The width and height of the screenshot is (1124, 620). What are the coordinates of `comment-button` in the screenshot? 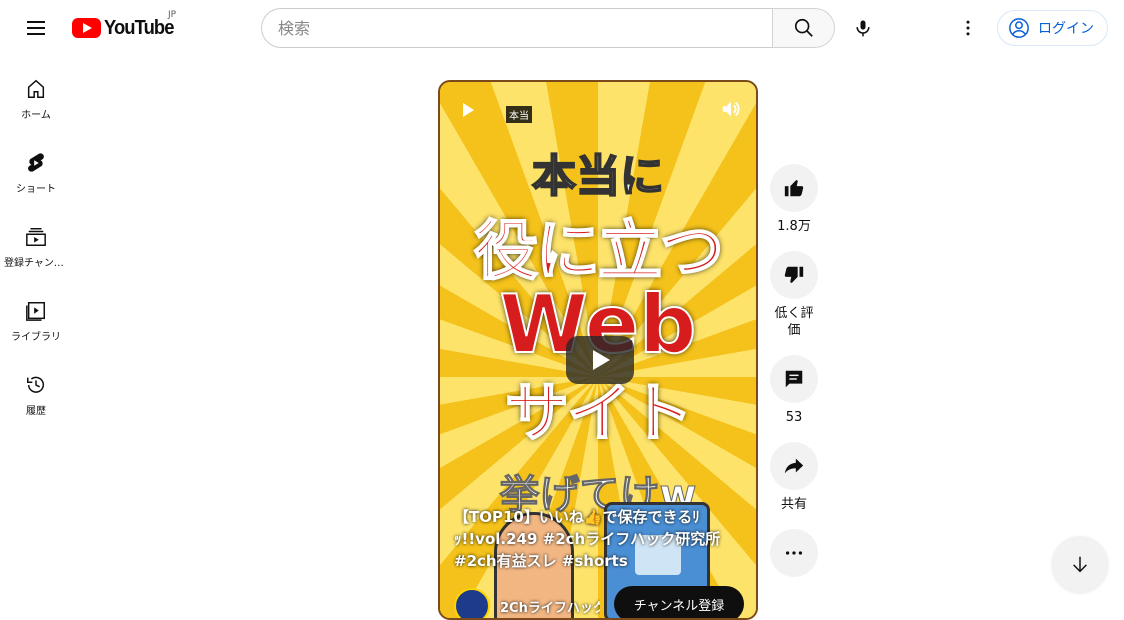 It's located at (794, 379).